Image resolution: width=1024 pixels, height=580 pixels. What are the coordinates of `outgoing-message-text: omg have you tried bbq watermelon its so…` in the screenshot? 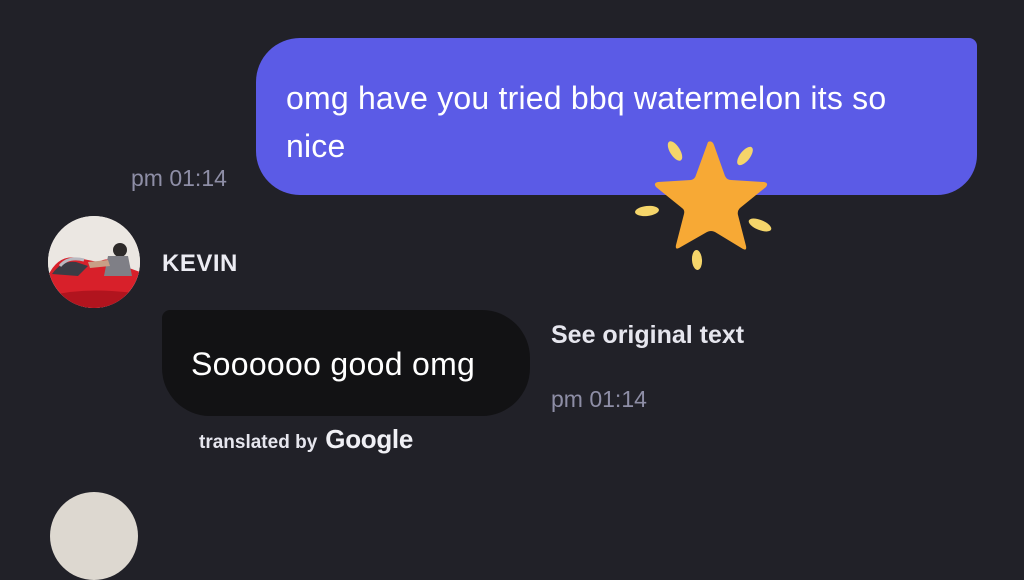 It's located at (586, 122).